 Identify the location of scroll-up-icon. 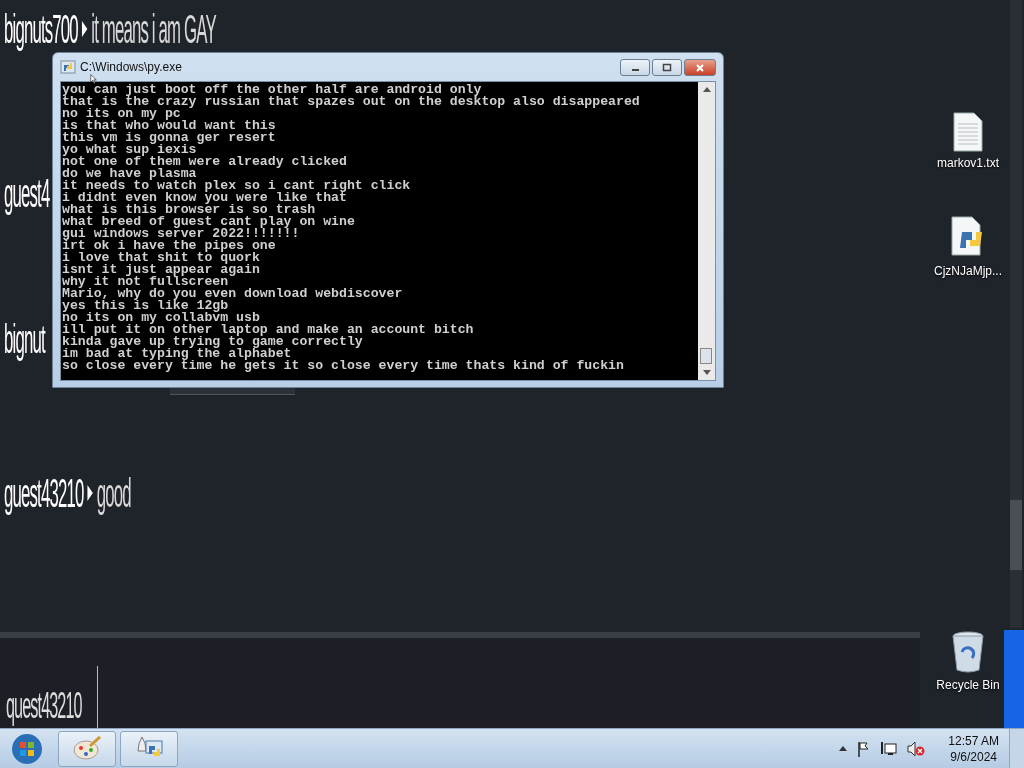
(706, 89).